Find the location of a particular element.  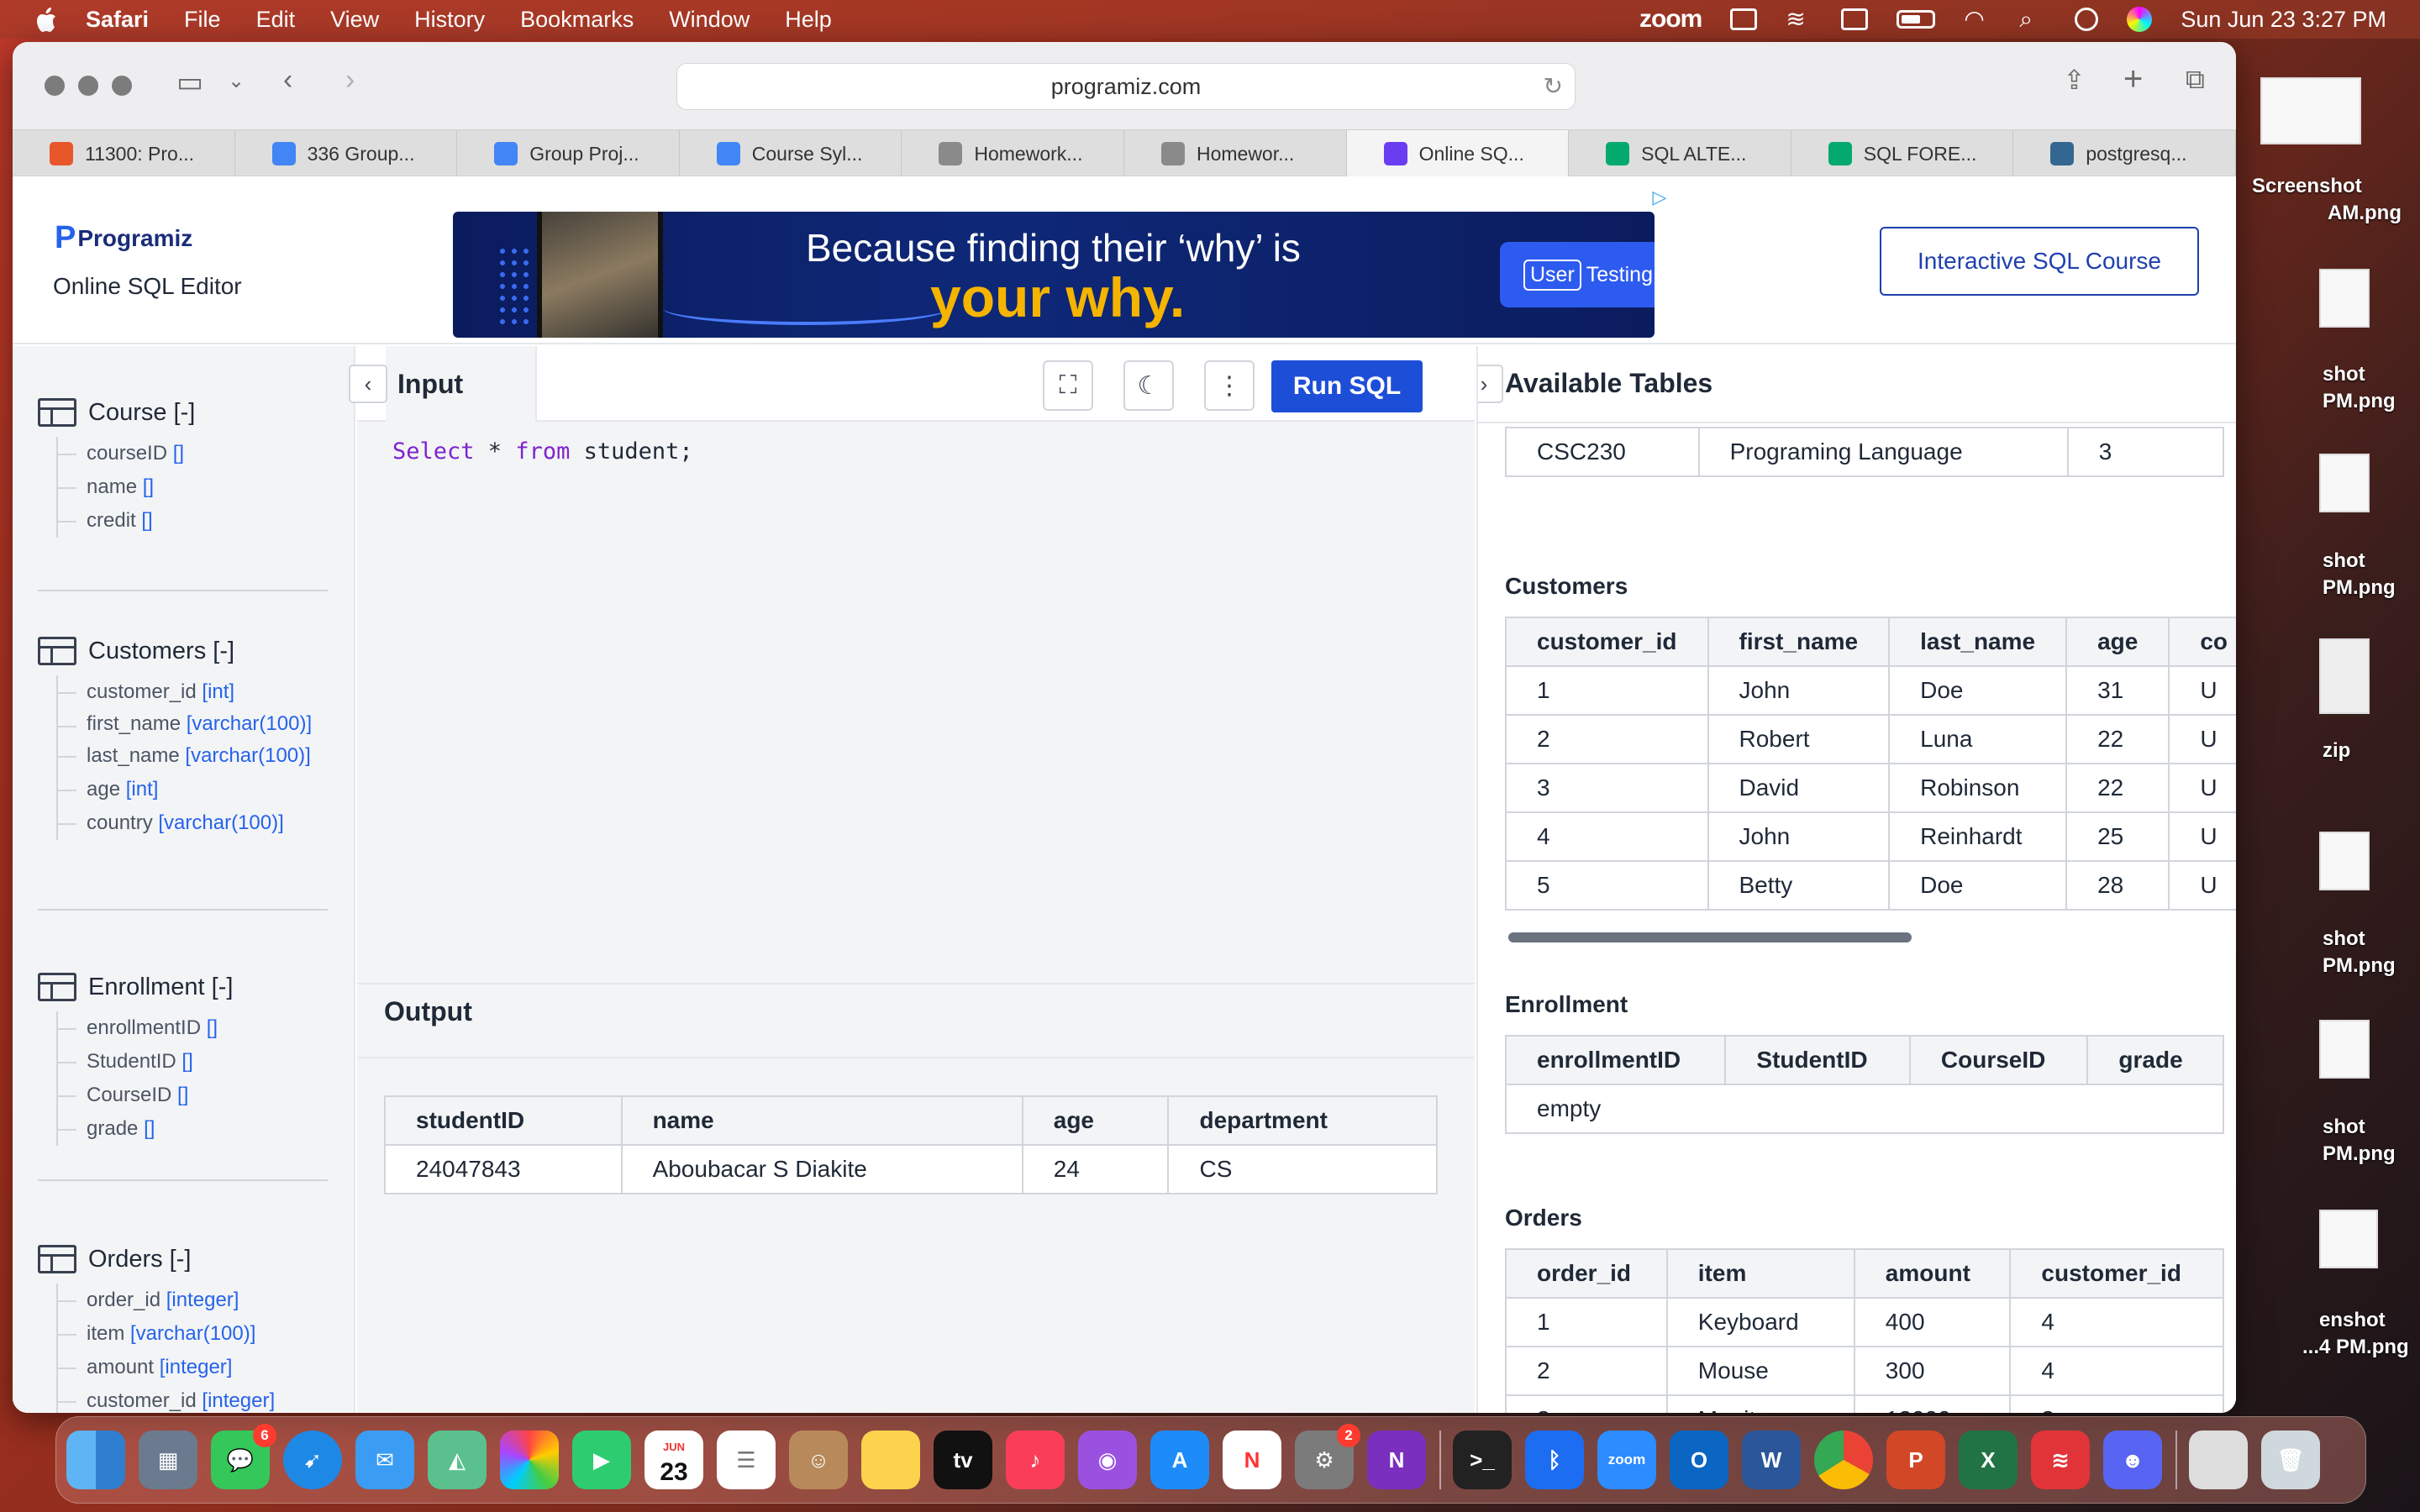

safari-icon: ➹ is located at coordinates (313, 1460).